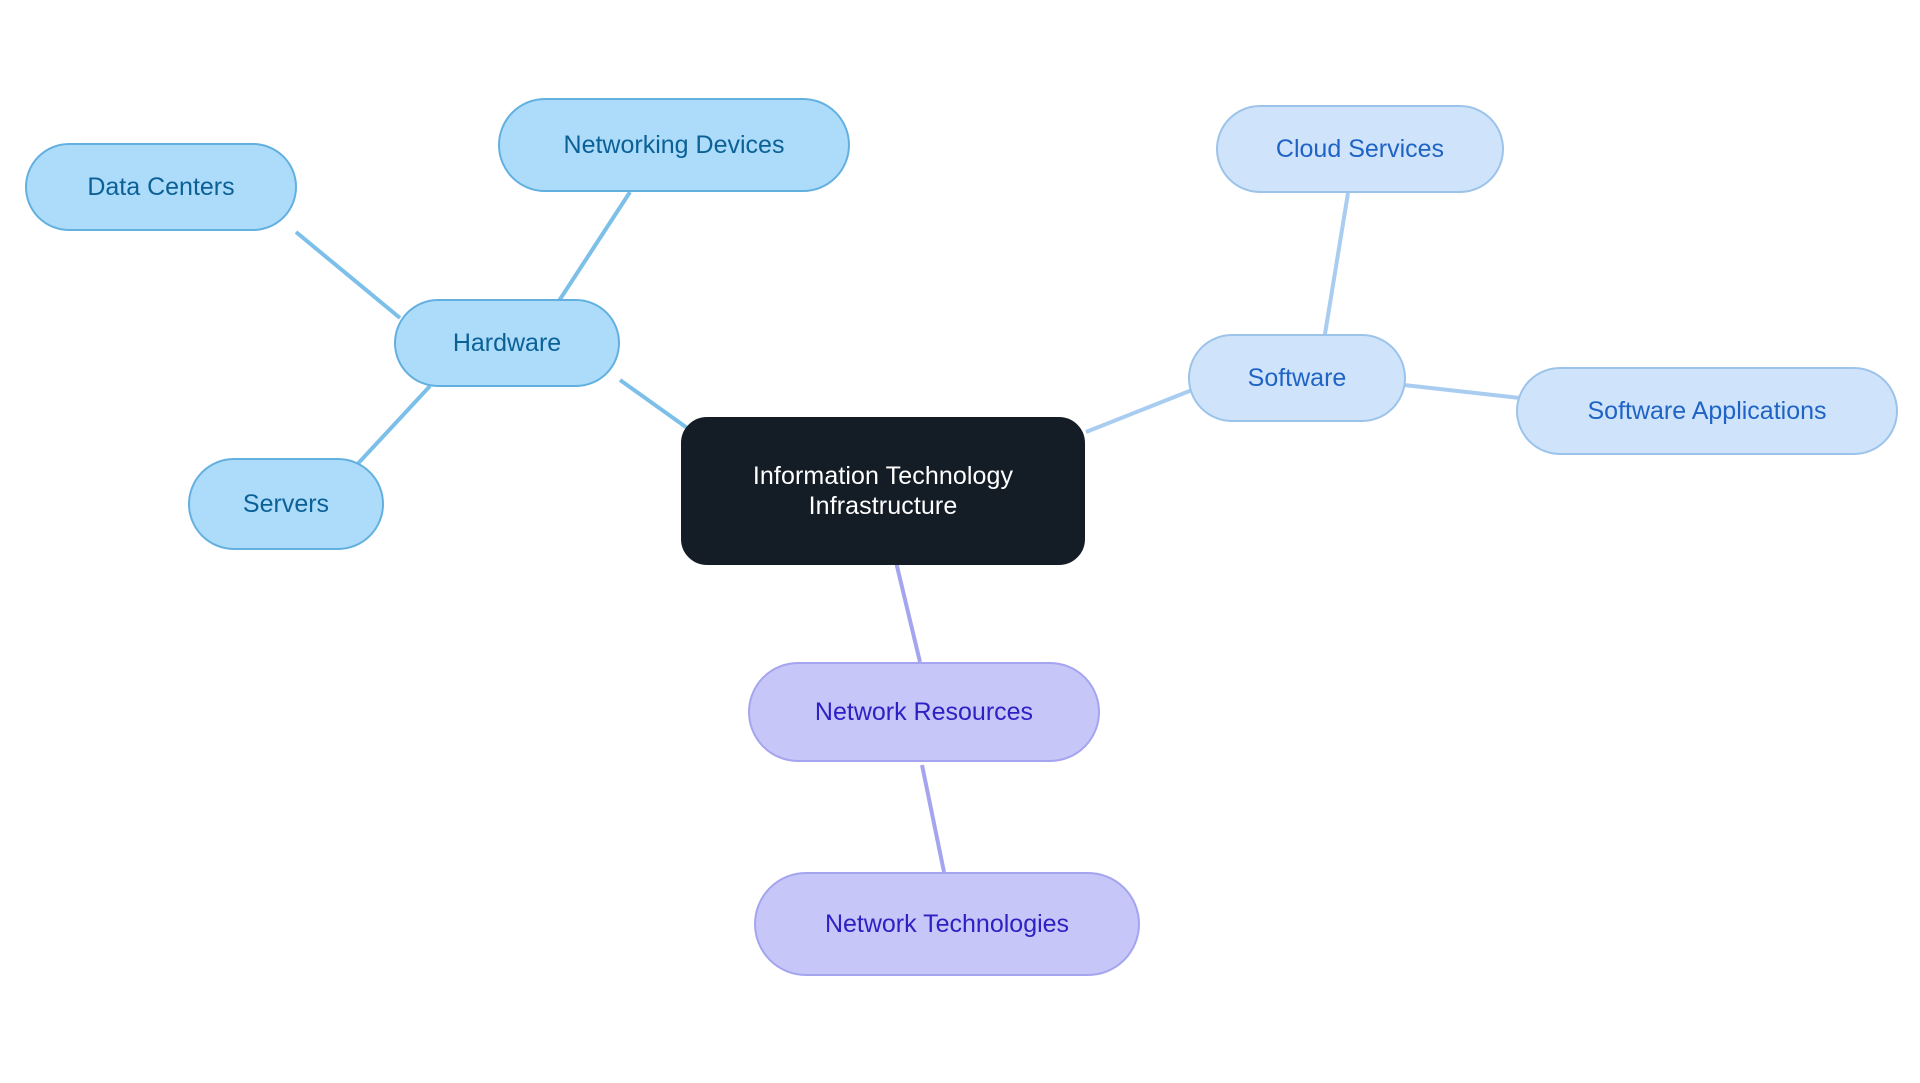 The height and width of the screenshot is (1083, 1920). What do you see at coordinates (924, 712) in the screenshot?
I see `node-network-resources: Network Resources` at bounding box center [924, 712].